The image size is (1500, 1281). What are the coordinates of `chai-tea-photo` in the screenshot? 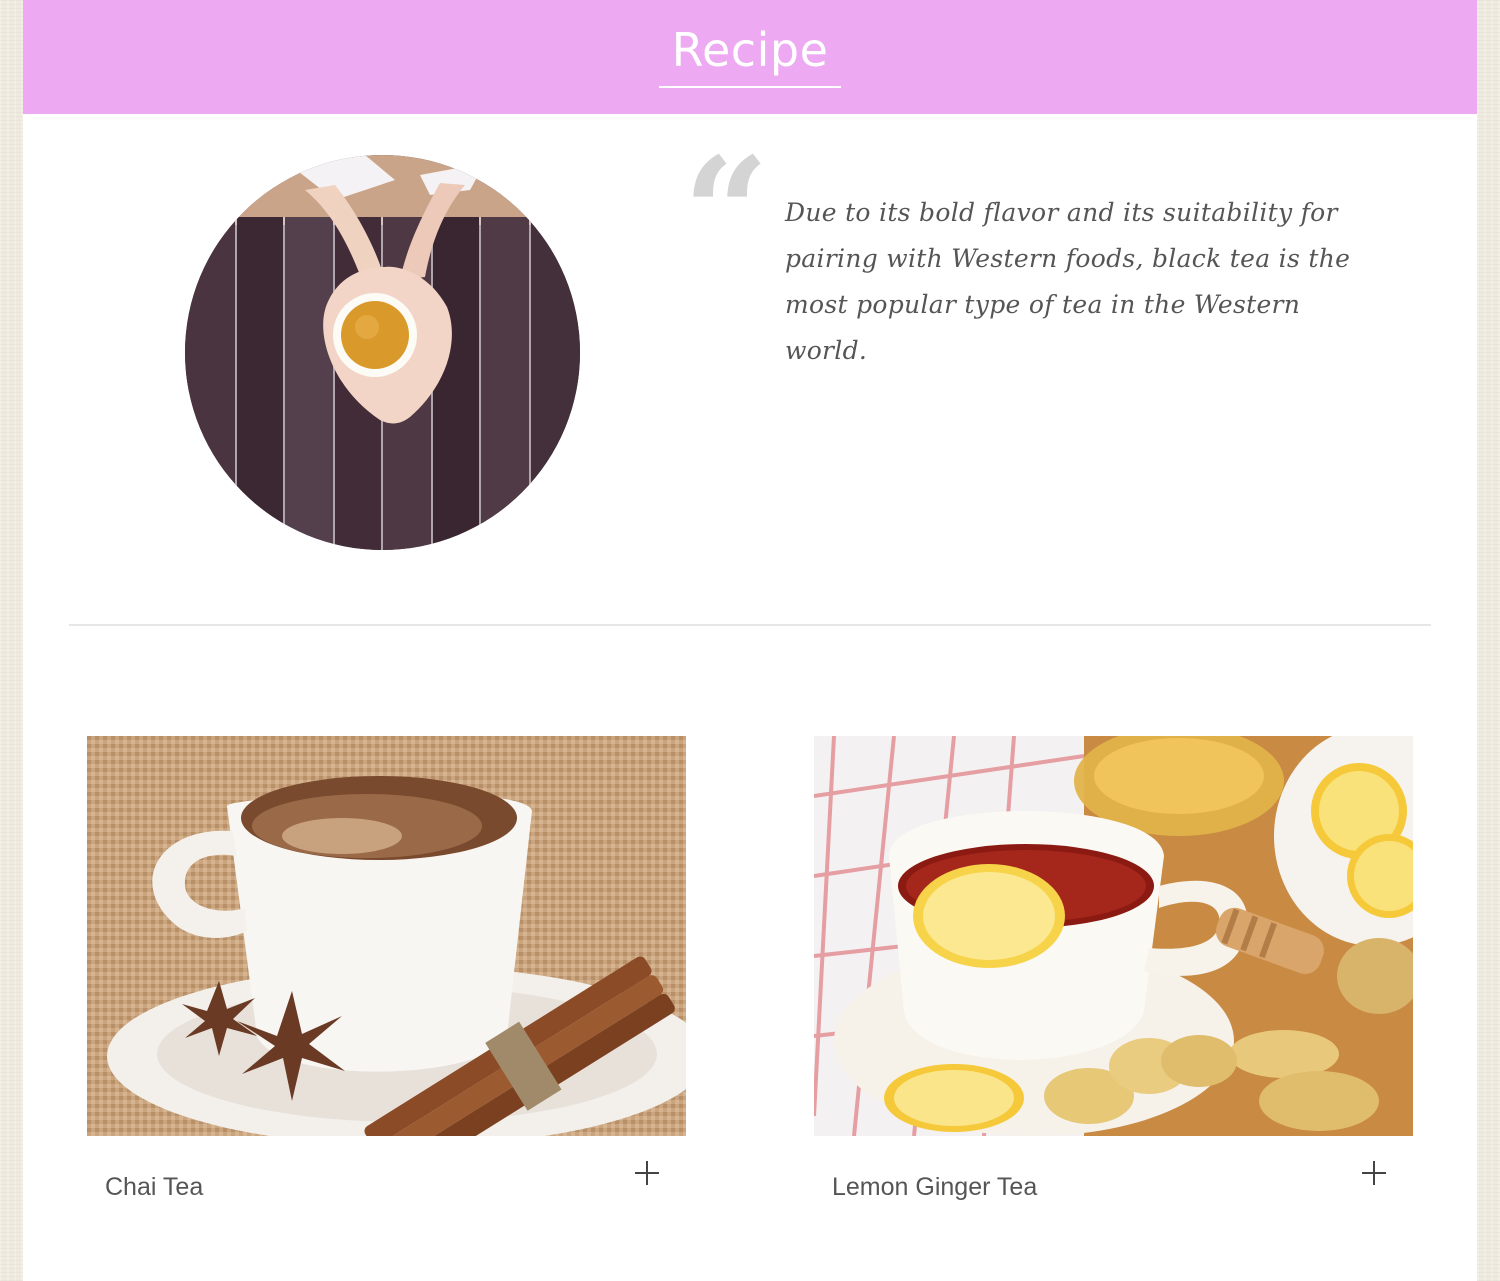 It's located at (386, 936).